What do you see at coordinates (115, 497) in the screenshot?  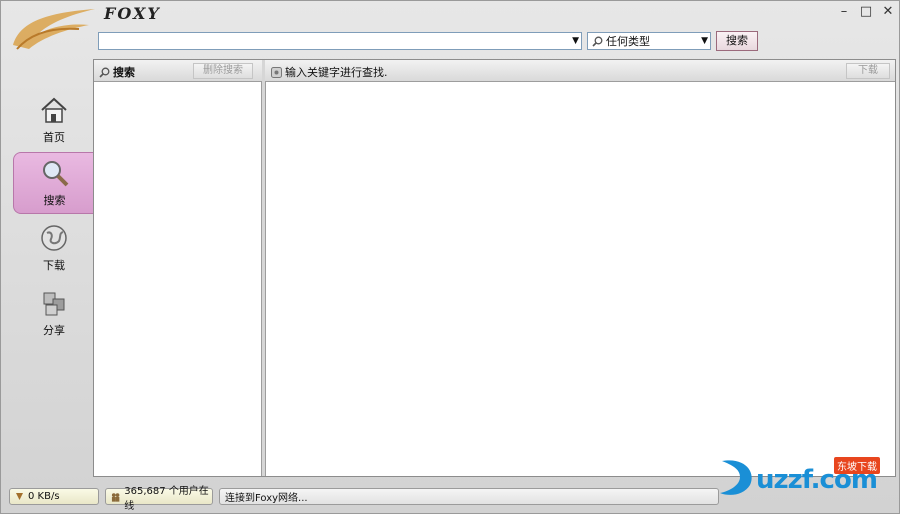 I see `users-icon` at bounding box center [115, 497].